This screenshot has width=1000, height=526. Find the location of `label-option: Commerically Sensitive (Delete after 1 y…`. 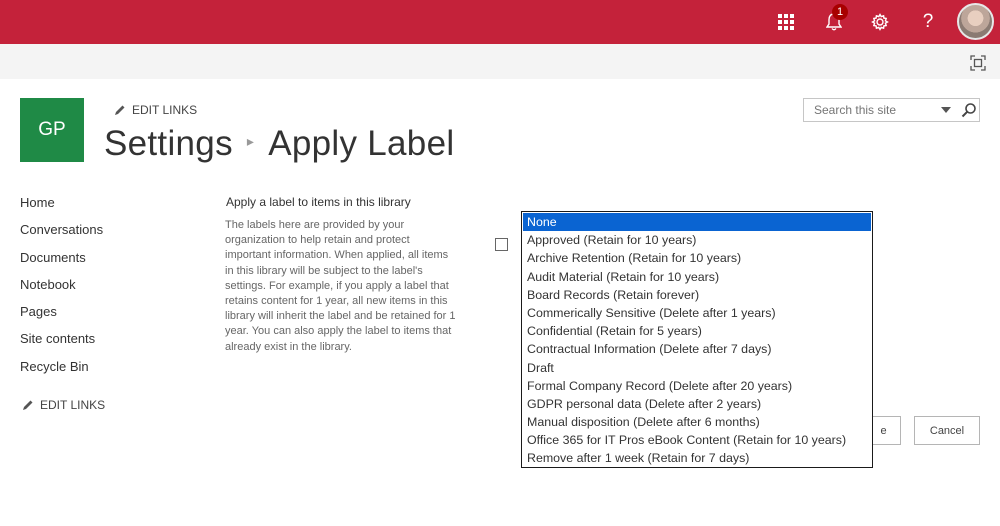

label-option: Commerically Sensitive (Delete after 1 y… is located at coordinates (697, 313).